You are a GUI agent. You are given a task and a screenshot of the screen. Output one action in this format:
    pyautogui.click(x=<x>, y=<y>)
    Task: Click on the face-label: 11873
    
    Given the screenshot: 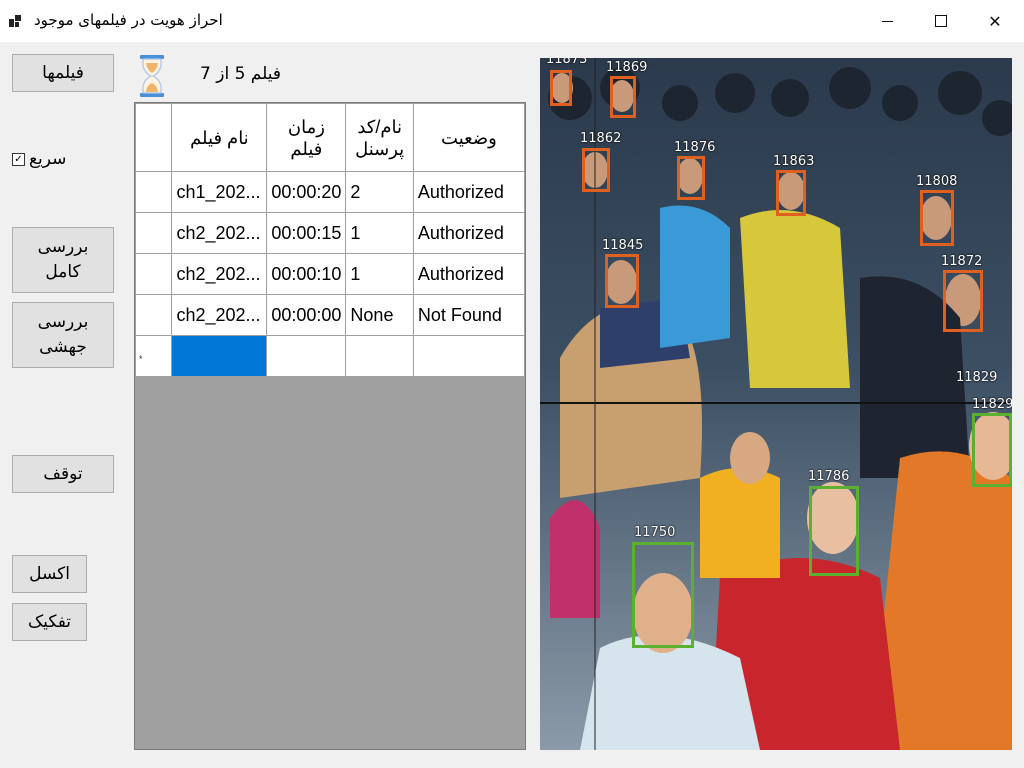 What is the action you would take?
    pyautogui.click(x=567, y=62)
    